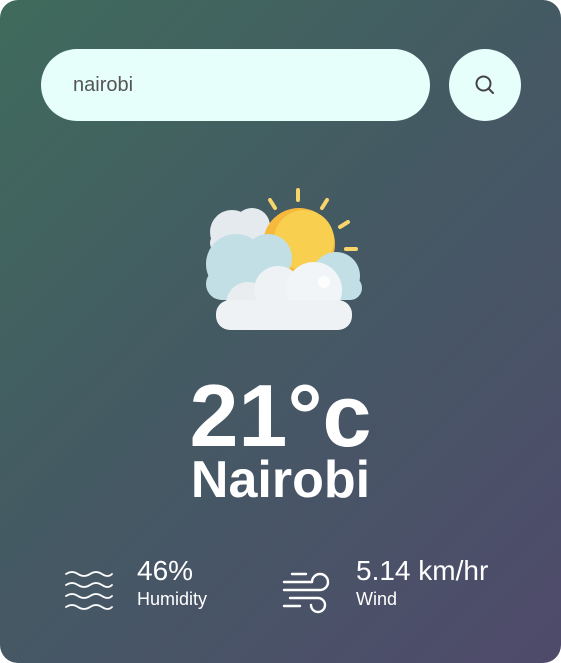 Image resolution: width=561 pixels, height=663 pixels. What do you see at coordinates (422, 570) in the screenshot?
I see `wind-value: 5.14 km/hr` at bounding box center [422, 570].